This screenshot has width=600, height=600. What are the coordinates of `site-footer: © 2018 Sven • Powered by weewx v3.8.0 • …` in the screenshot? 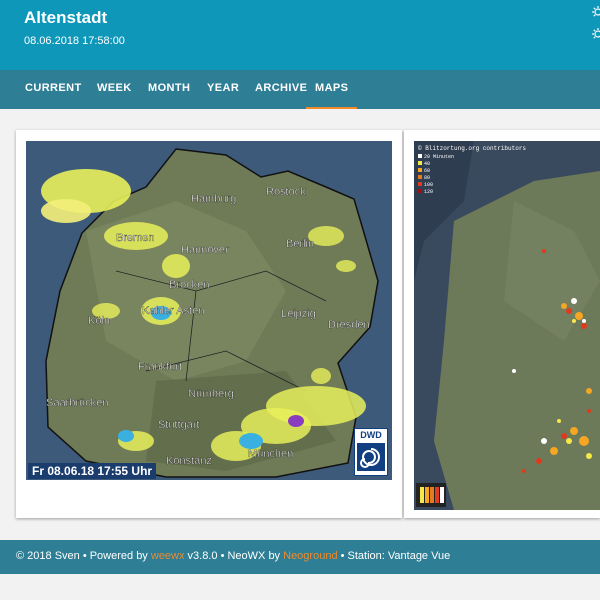 It's located at (300, 557).